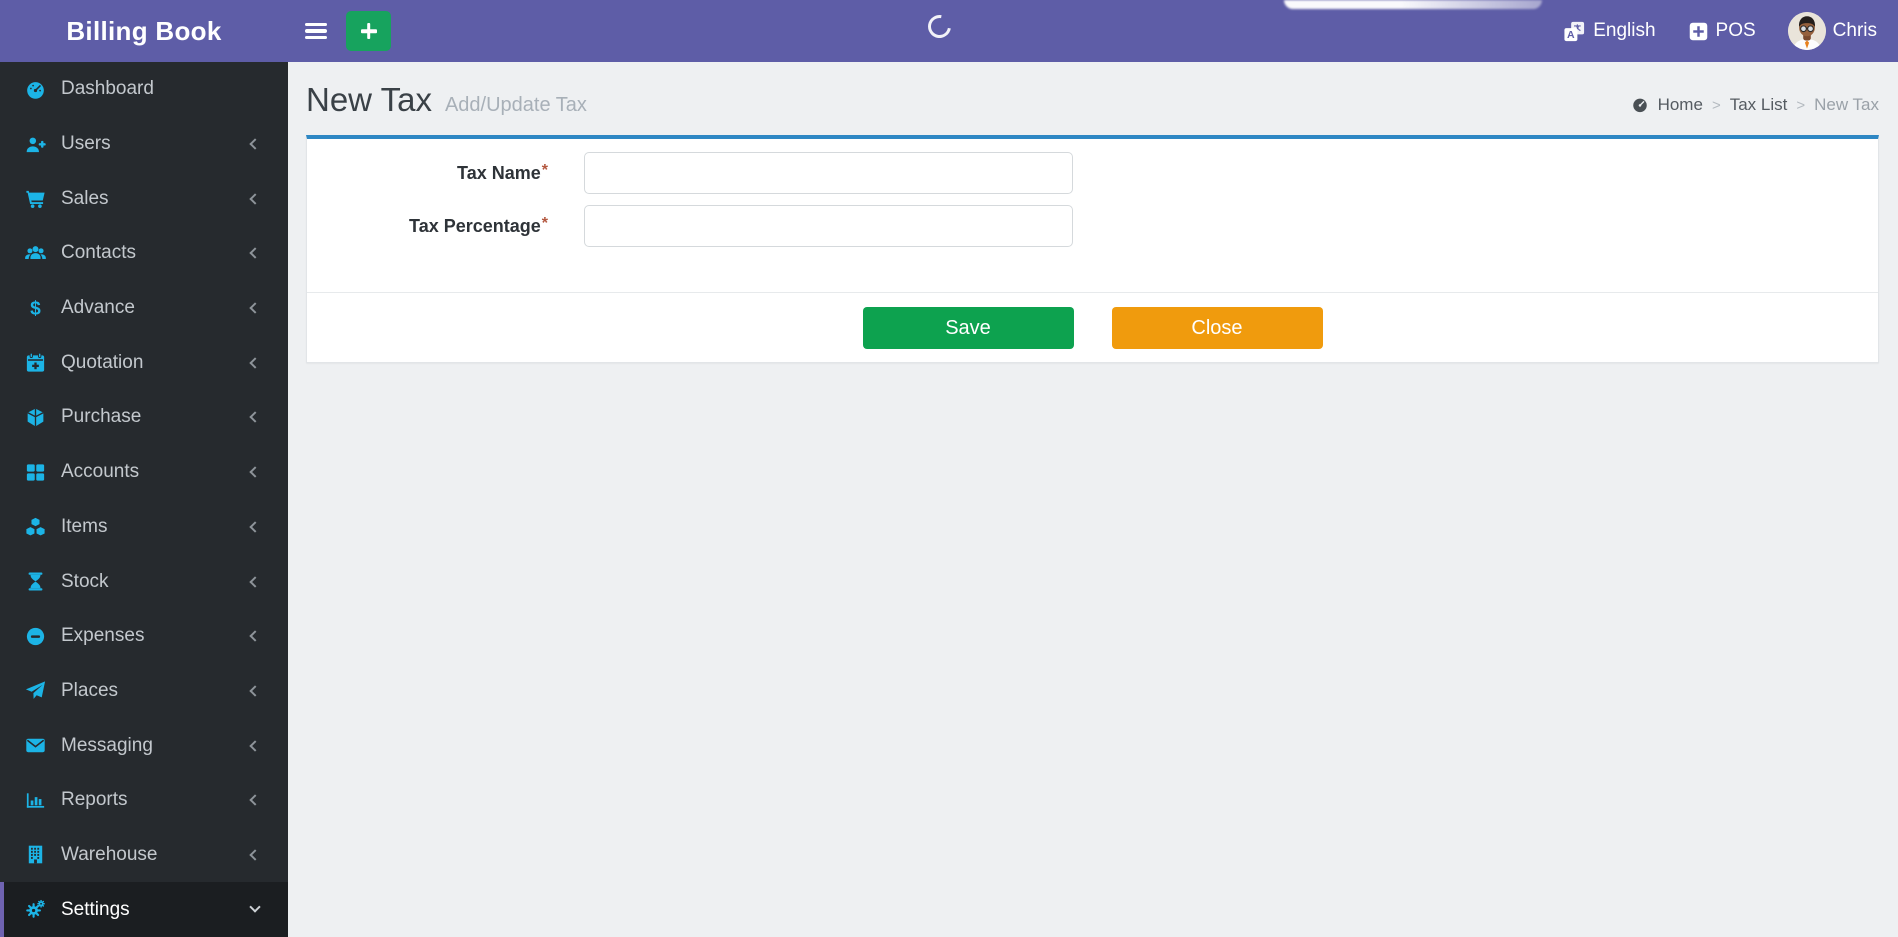 Image resolution: width=1898 pixels, height=937 pixels. Describe the element at coordinates (102, 362) in the screenshot. I see `sidebar-item-label: Quotation` at that location.